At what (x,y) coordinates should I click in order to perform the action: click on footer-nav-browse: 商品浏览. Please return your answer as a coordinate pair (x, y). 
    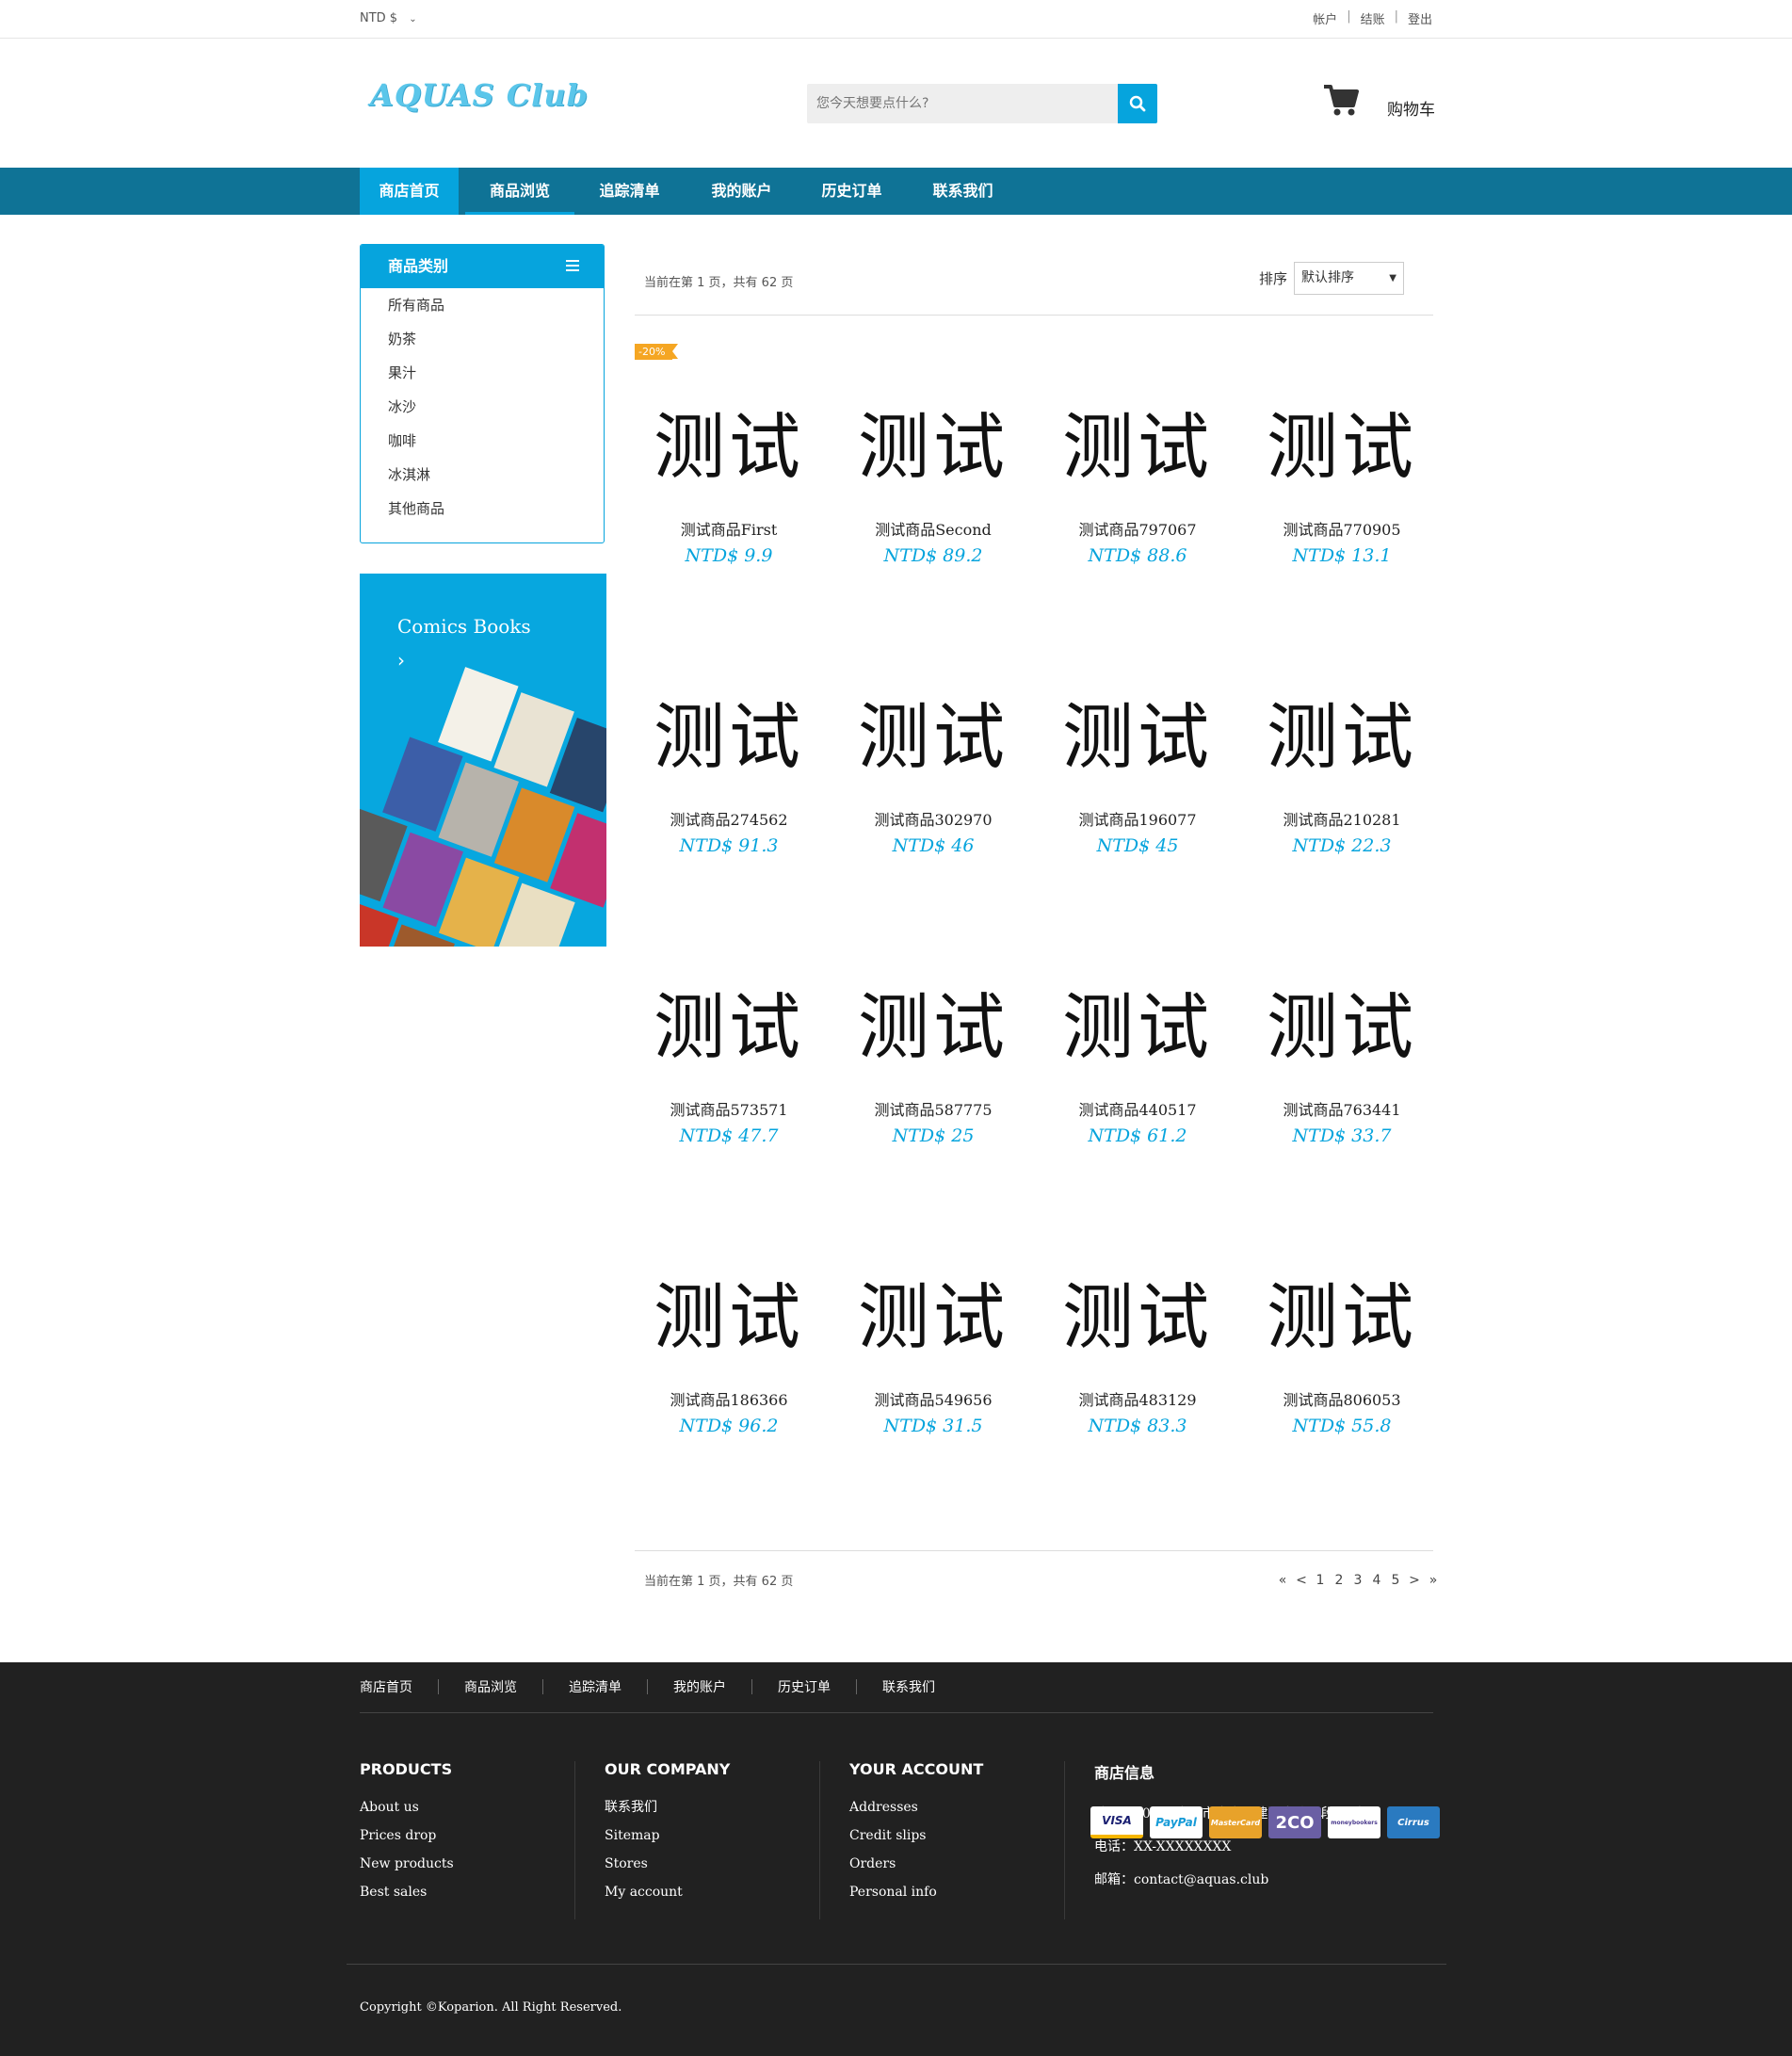
    Looking at the image, I should click on (490, 1686).